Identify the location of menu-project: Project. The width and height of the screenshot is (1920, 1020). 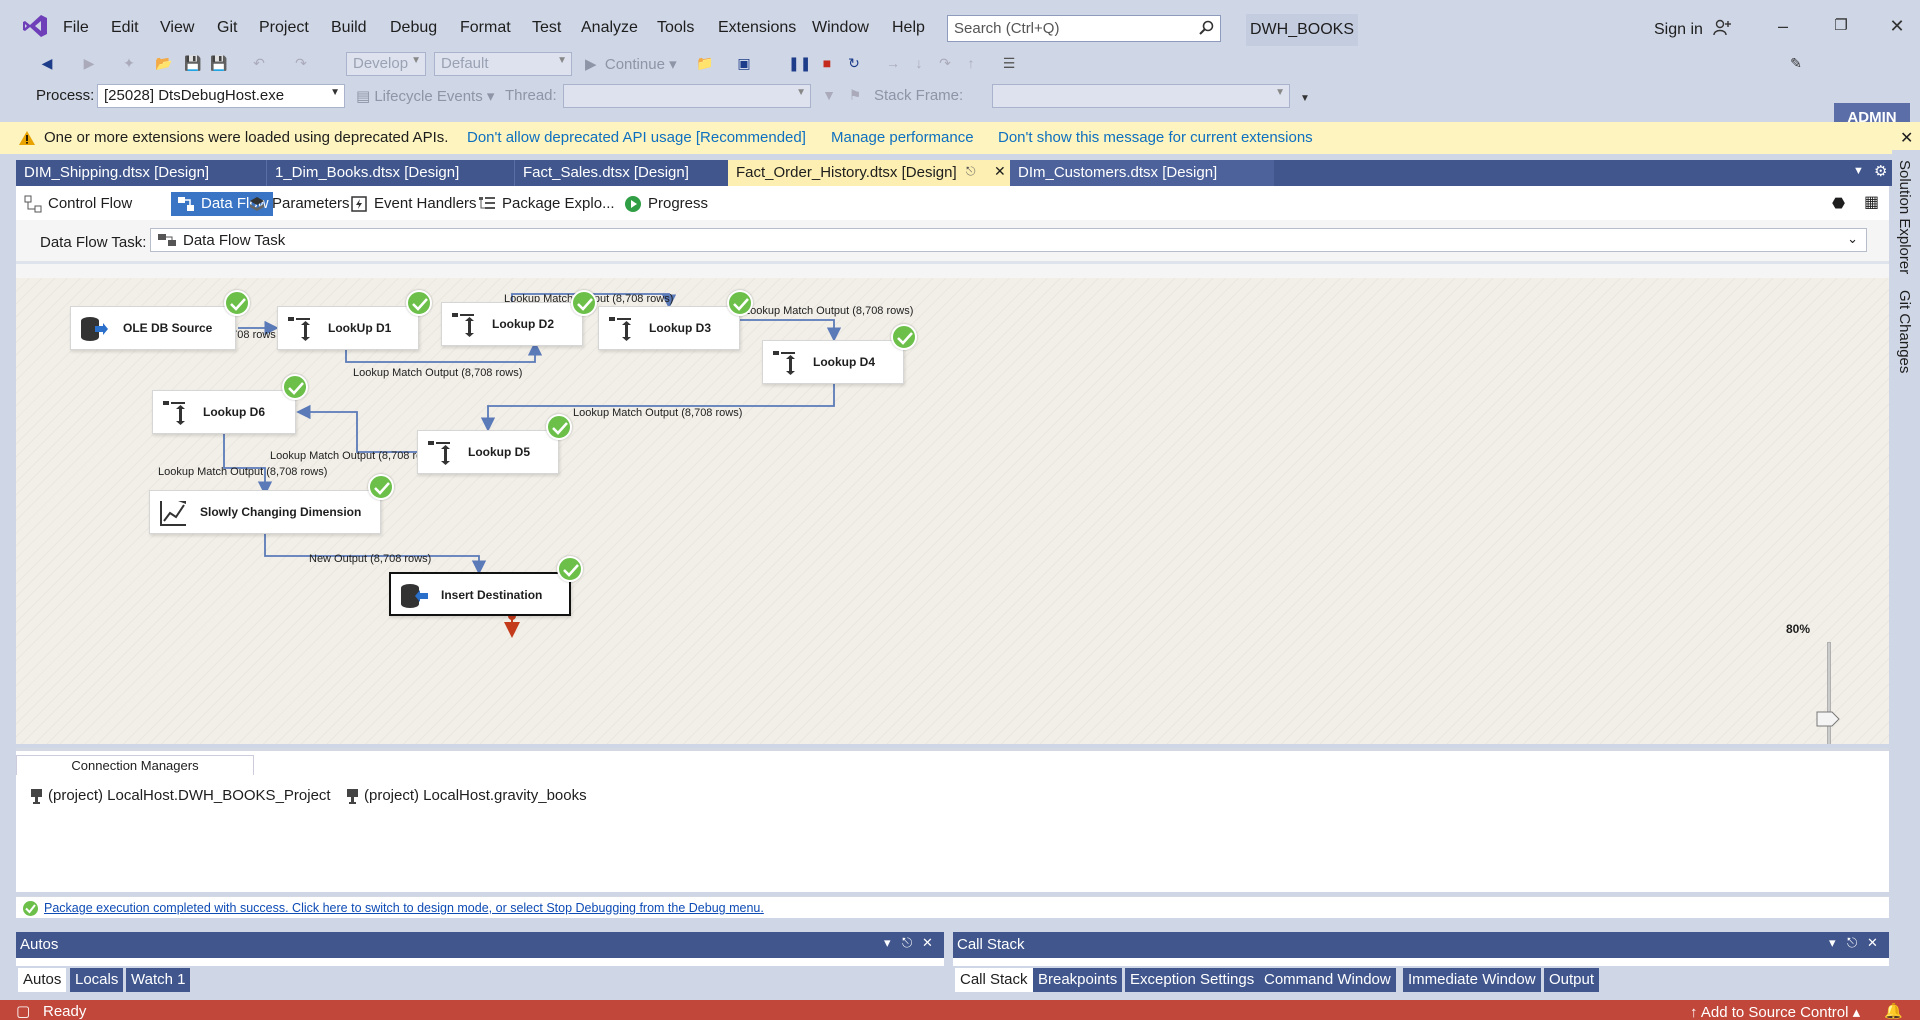
(284, 28).